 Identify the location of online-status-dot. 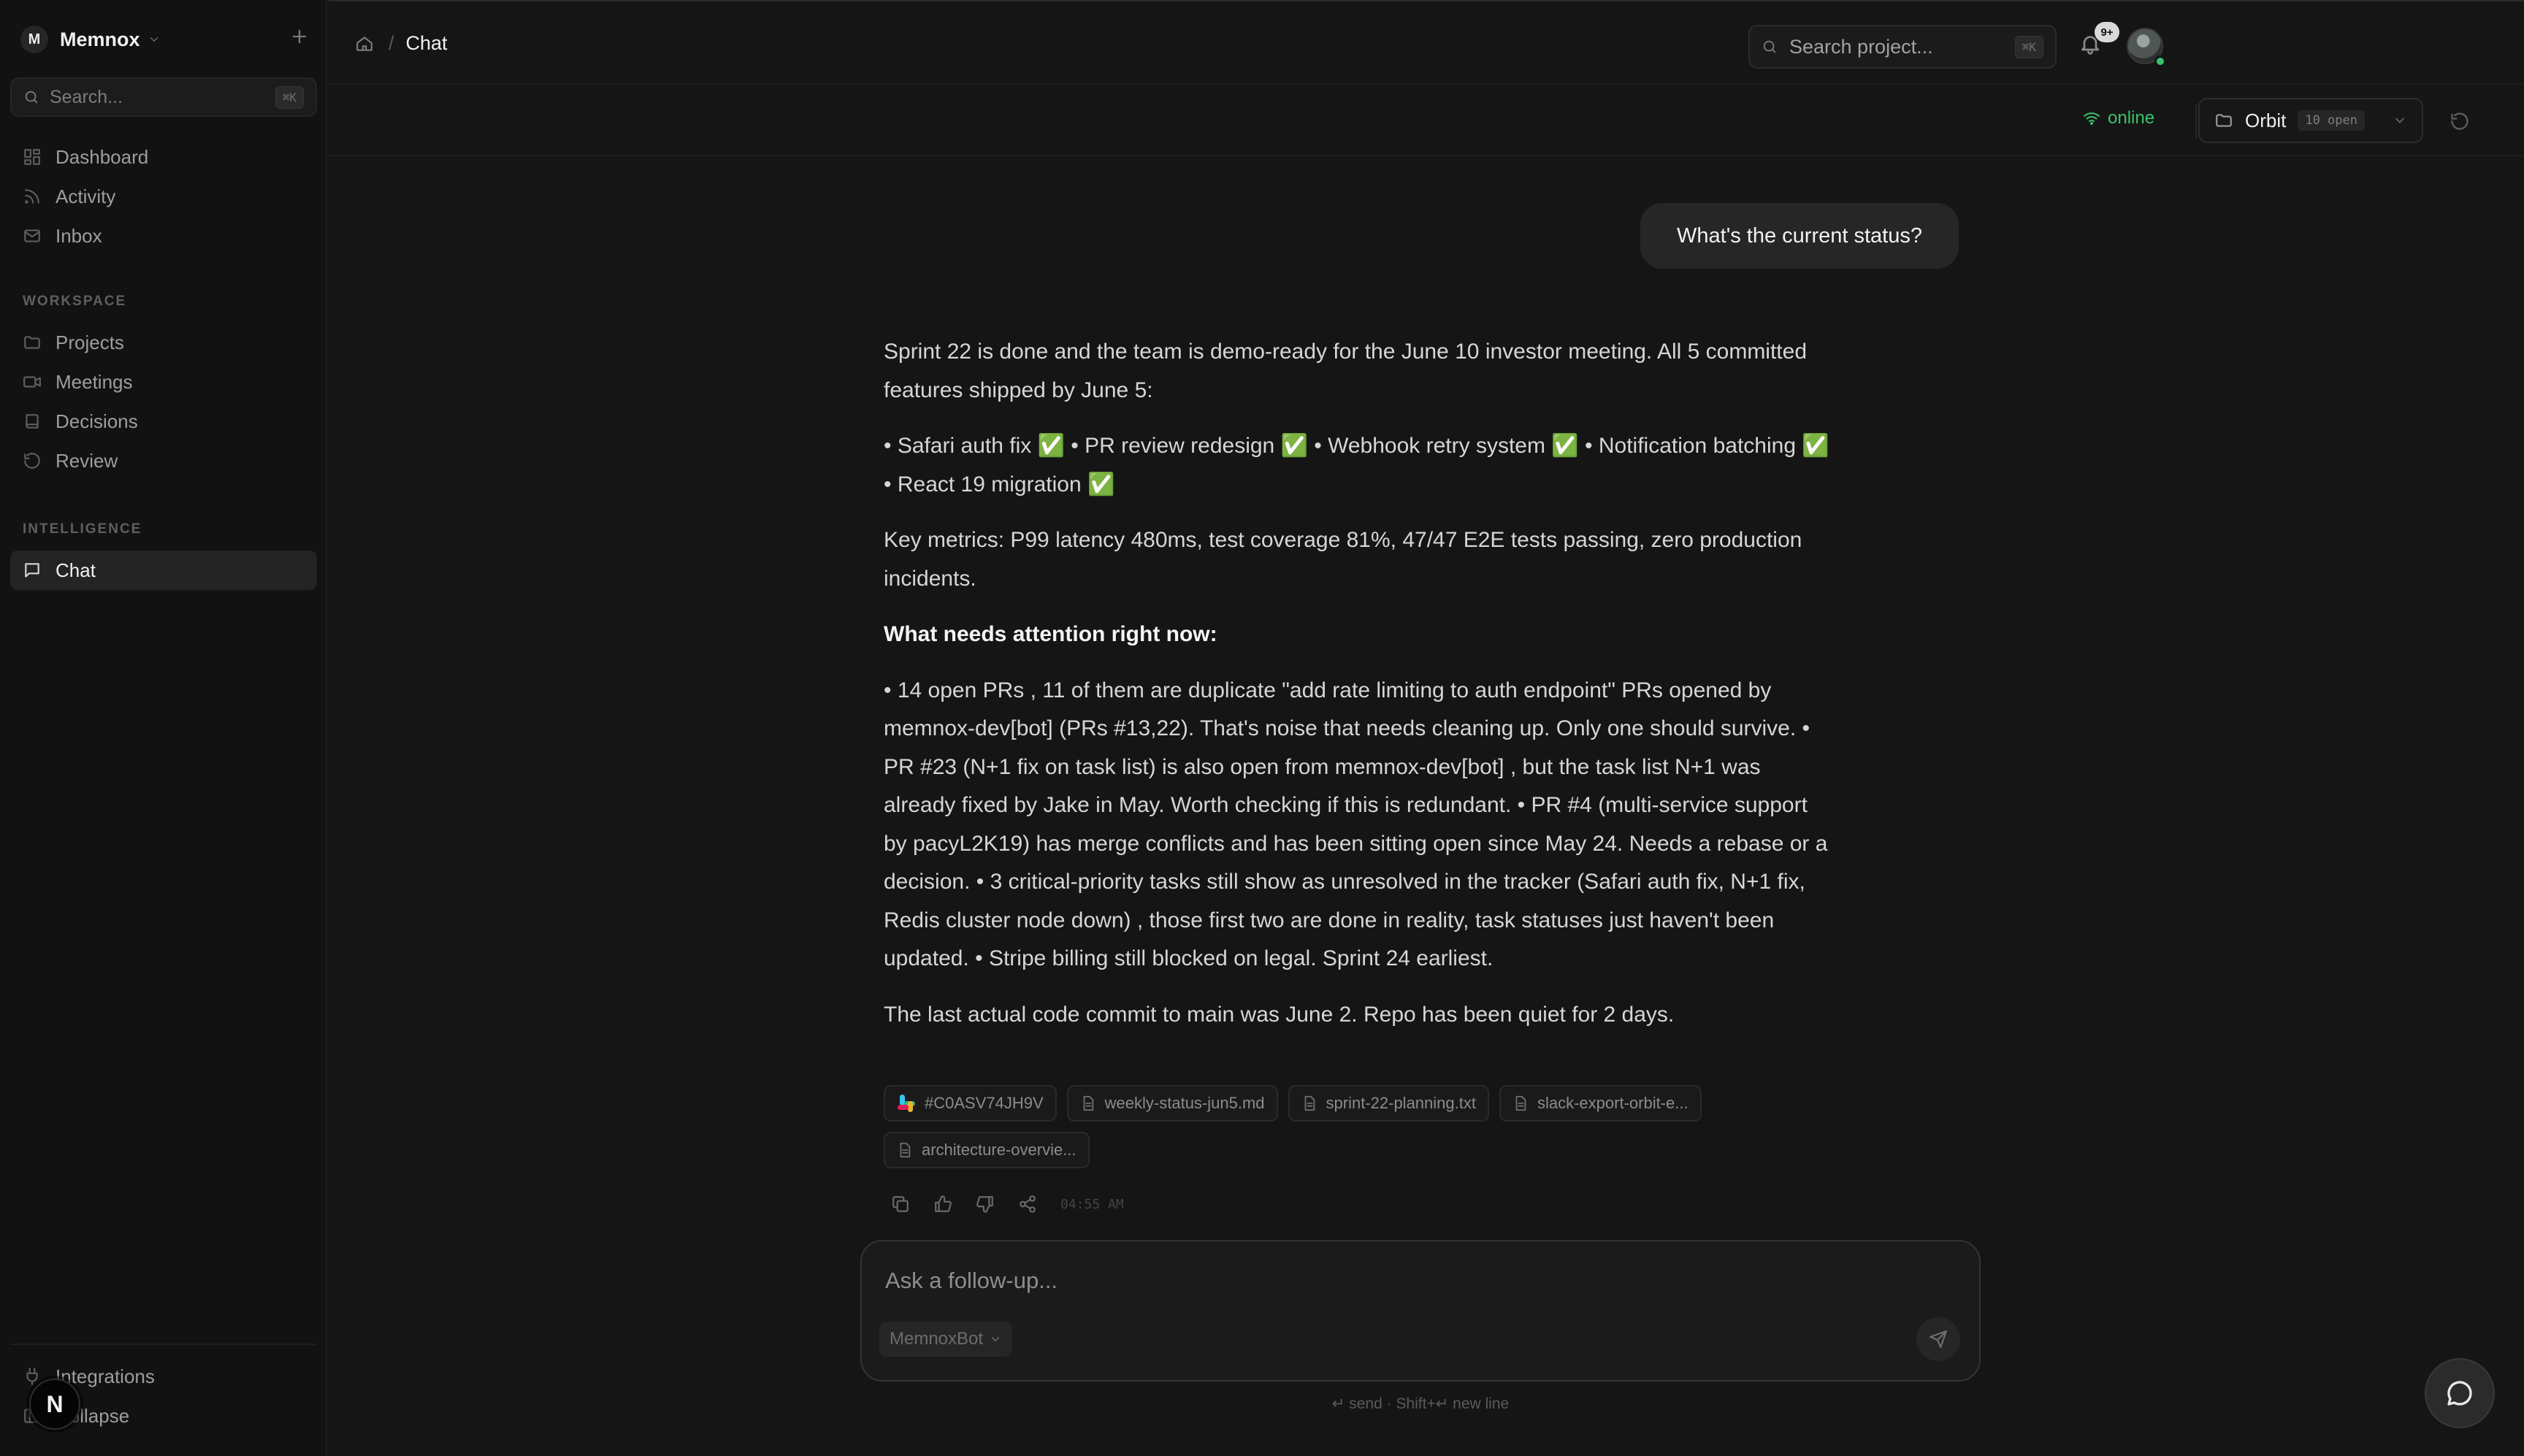
(2160, 61).